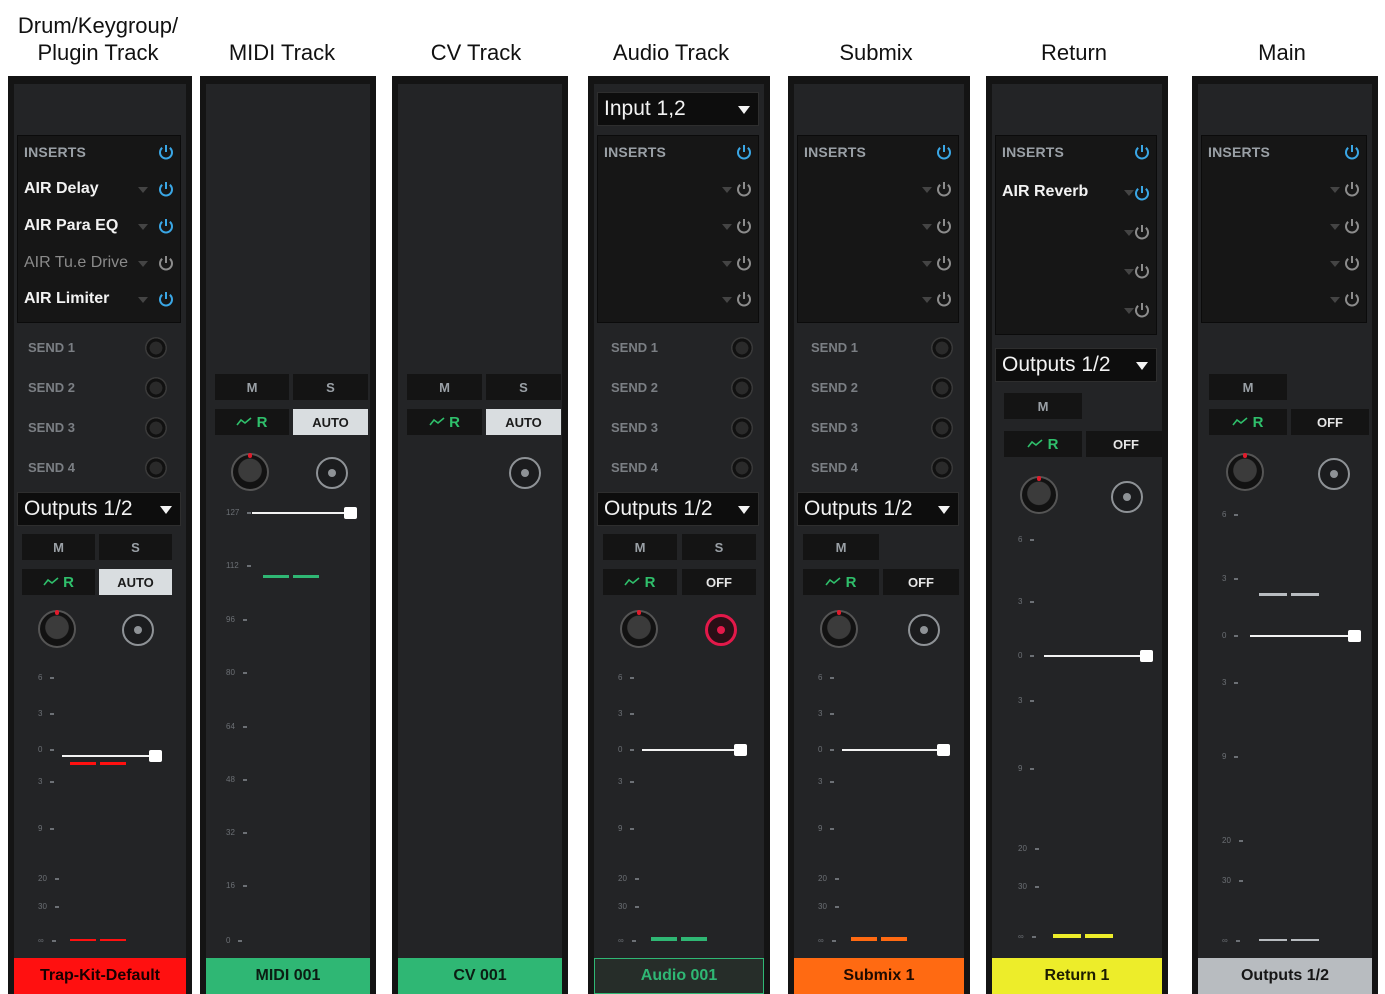  What do you see at coordinates (879, 976) in the screenshot?
I see `track-name-label: Submix 1` at bounding box center [879, 976].